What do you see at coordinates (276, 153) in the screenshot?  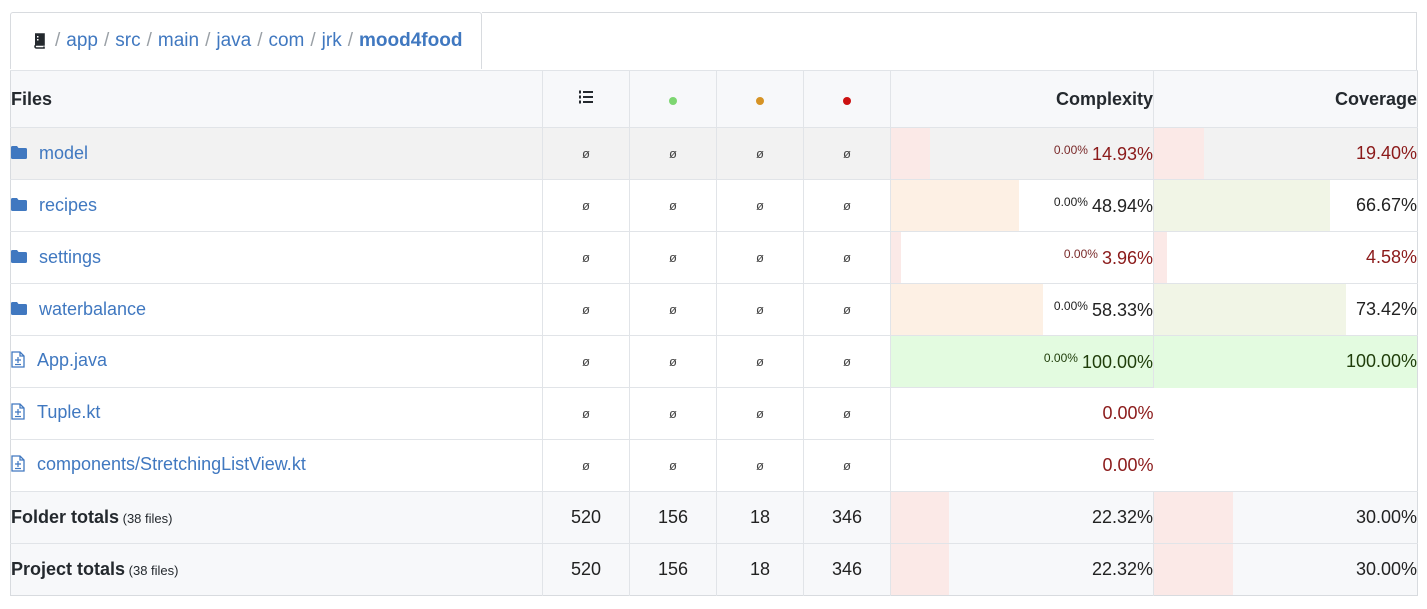 I see `file-name-cell: model` at bounding box center [276, 153].